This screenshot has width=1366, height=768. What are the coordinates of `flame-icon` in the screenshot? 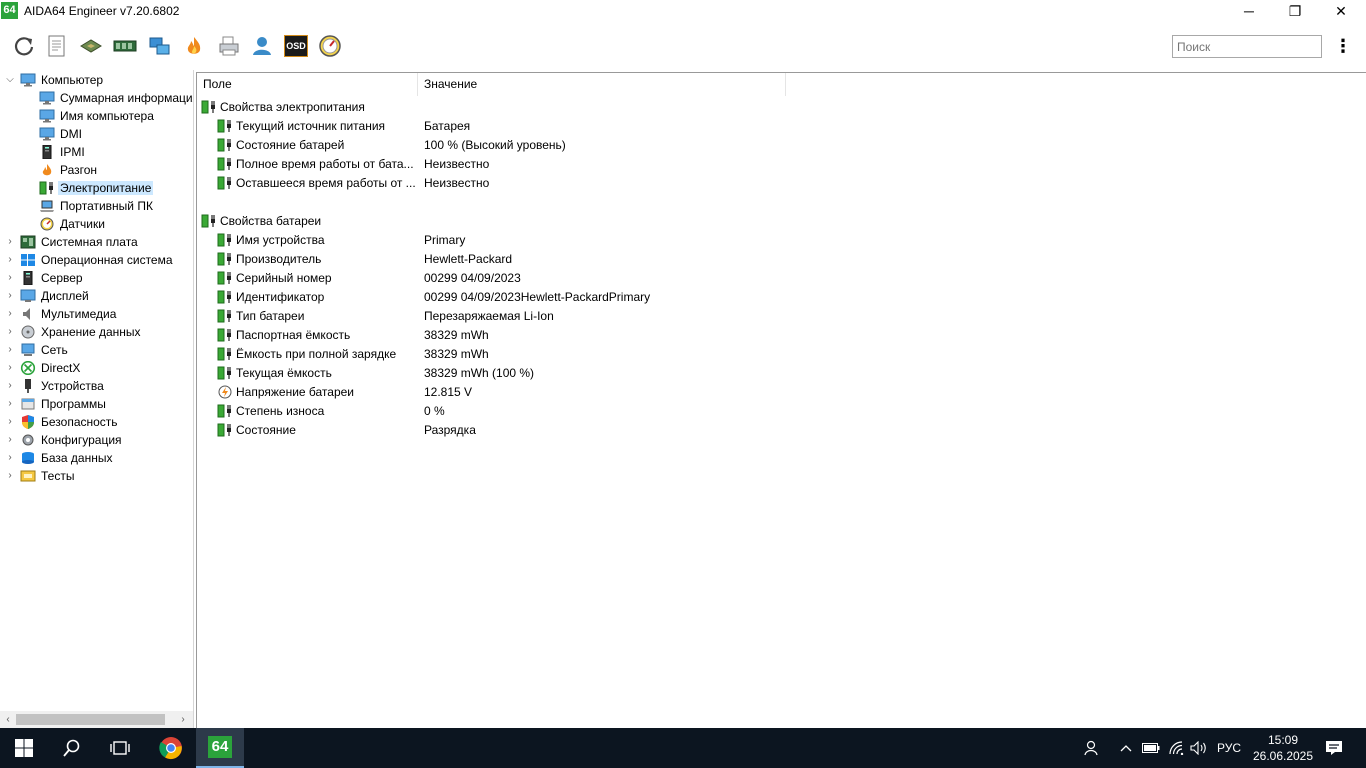 It's located at (194, 46).